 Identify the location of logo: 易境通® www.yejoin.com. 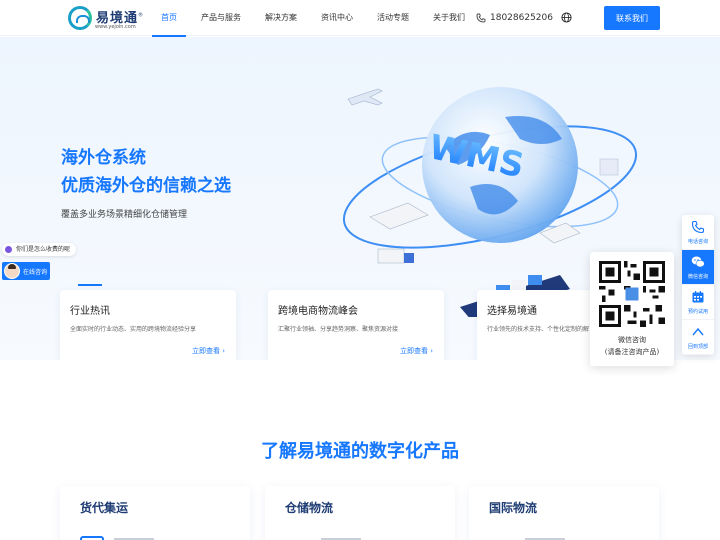
(109, 19).